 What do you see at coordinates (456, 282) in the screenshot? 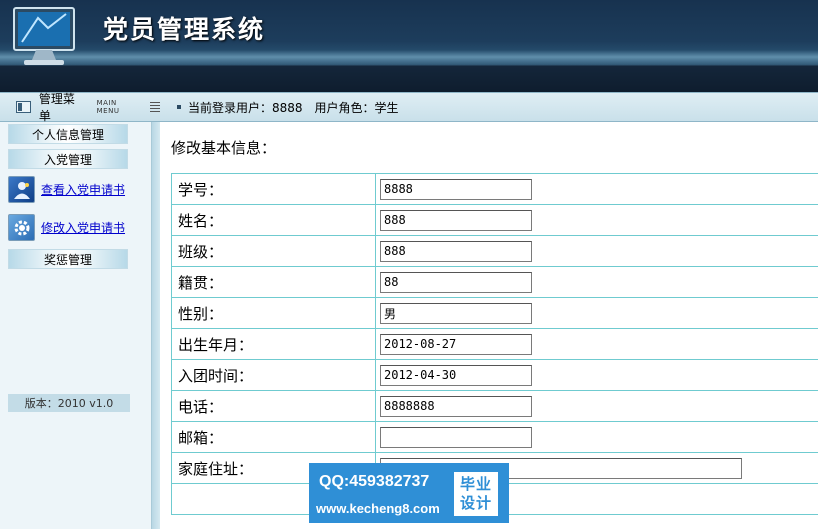
I see `hometown-input` at bounding box center [456, 282].